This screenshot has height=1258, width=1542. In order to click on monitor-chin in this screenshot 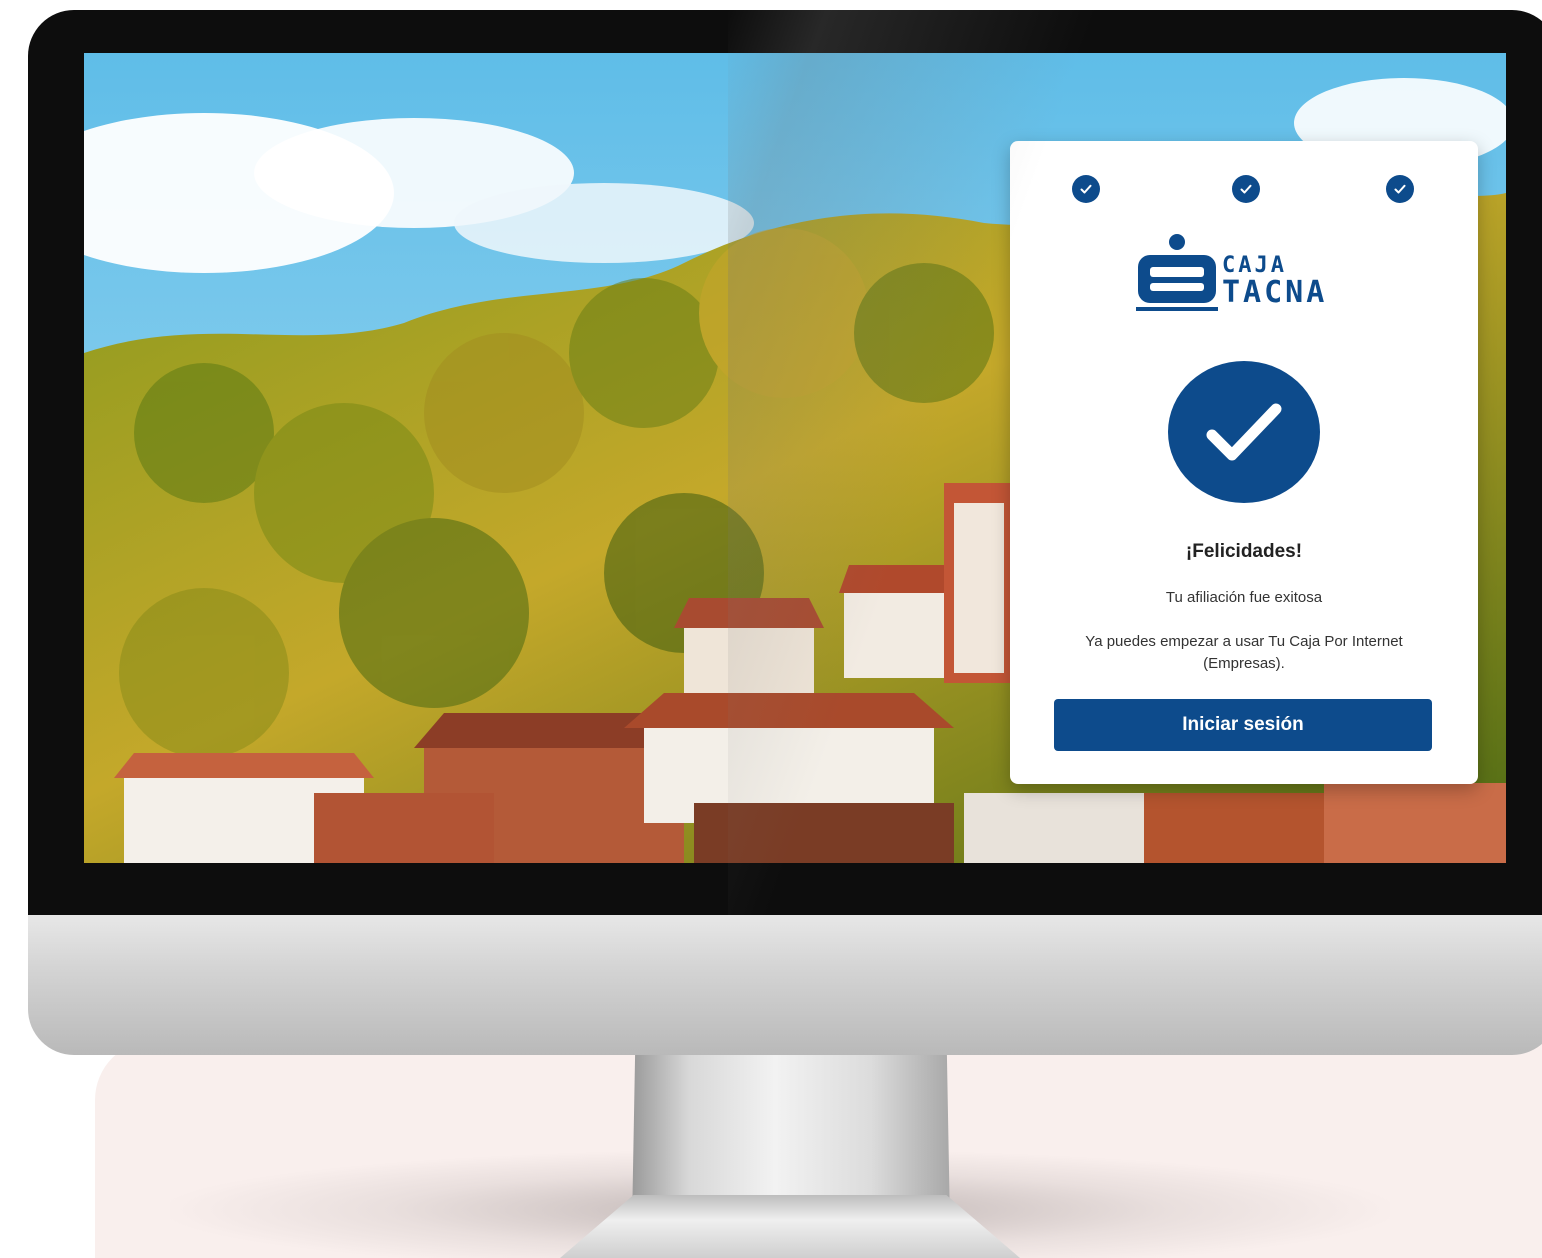, I will do `click(785, 982)`.